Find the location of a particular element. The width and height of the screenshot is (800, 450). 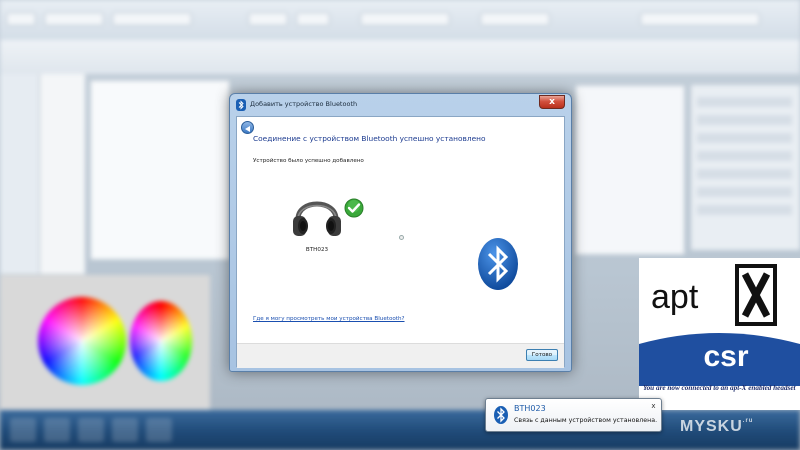

dialog-footer: Готово is located at coordinates (400, 355).